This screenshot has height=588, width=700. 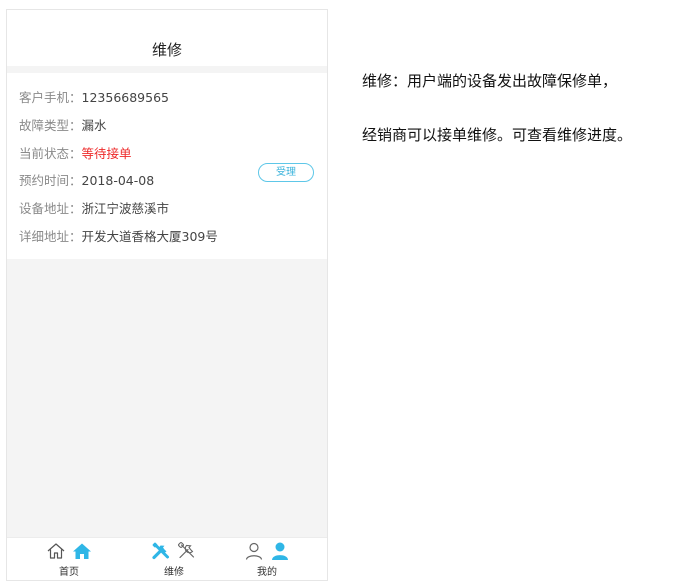 What do you see at coordinates (254, 551) in the screenshot?
I see `user-outline-icon` at bounding box center [254, 551].